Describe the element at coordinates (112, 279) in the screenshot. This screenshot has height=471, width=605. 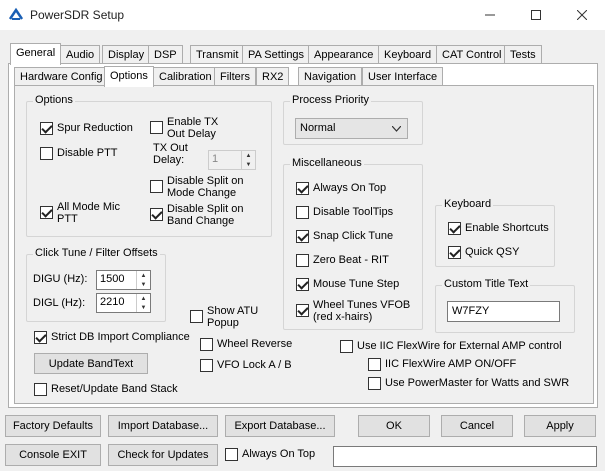
I see `spinner-value: 1500` at that location.